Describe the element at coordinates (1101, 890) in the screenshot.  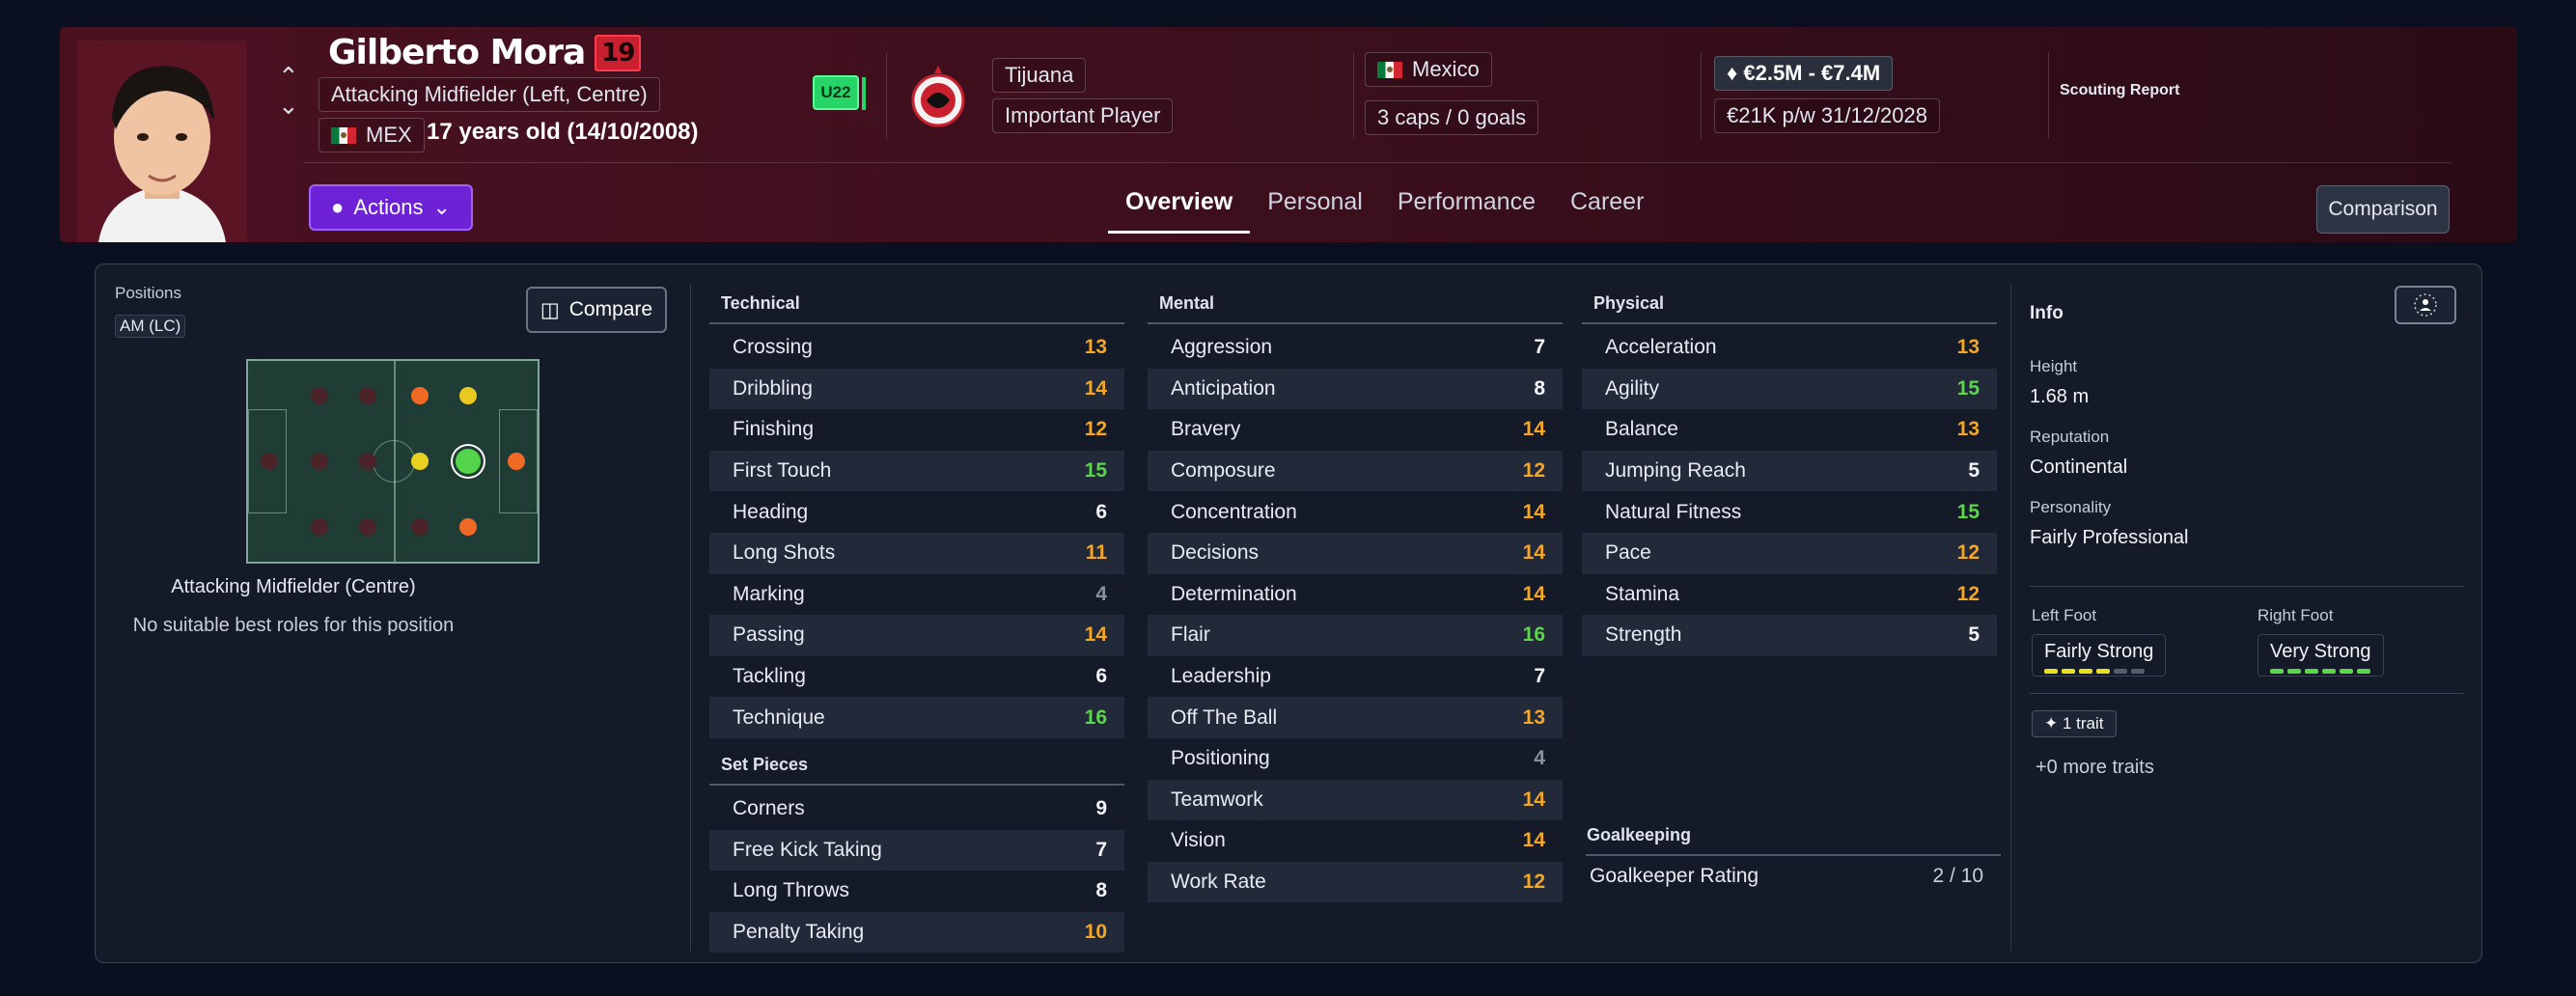
I see `attribute-value: 8` at that location.